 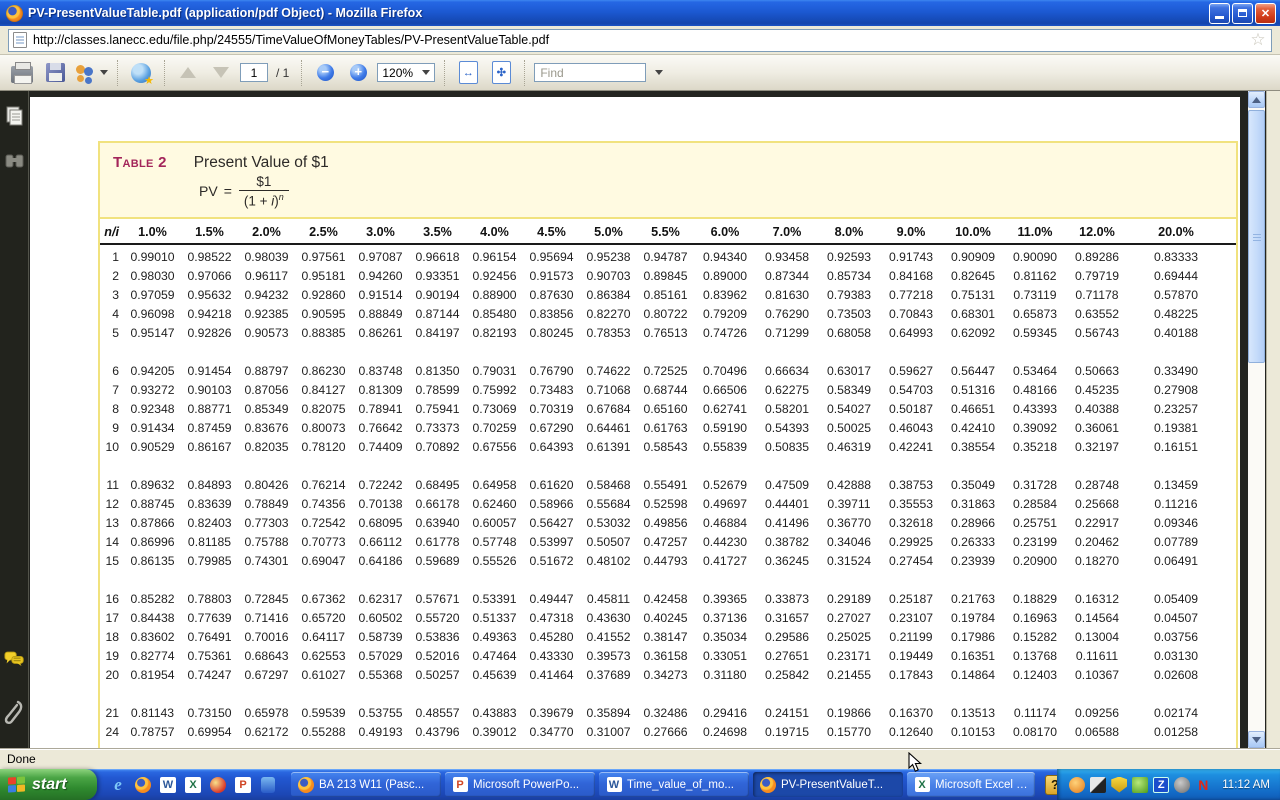 What do you see at coordinates (849, 276) in the screenshot?
I see `pv-value-cell: 0.85734` at bounding box center [849, 276].